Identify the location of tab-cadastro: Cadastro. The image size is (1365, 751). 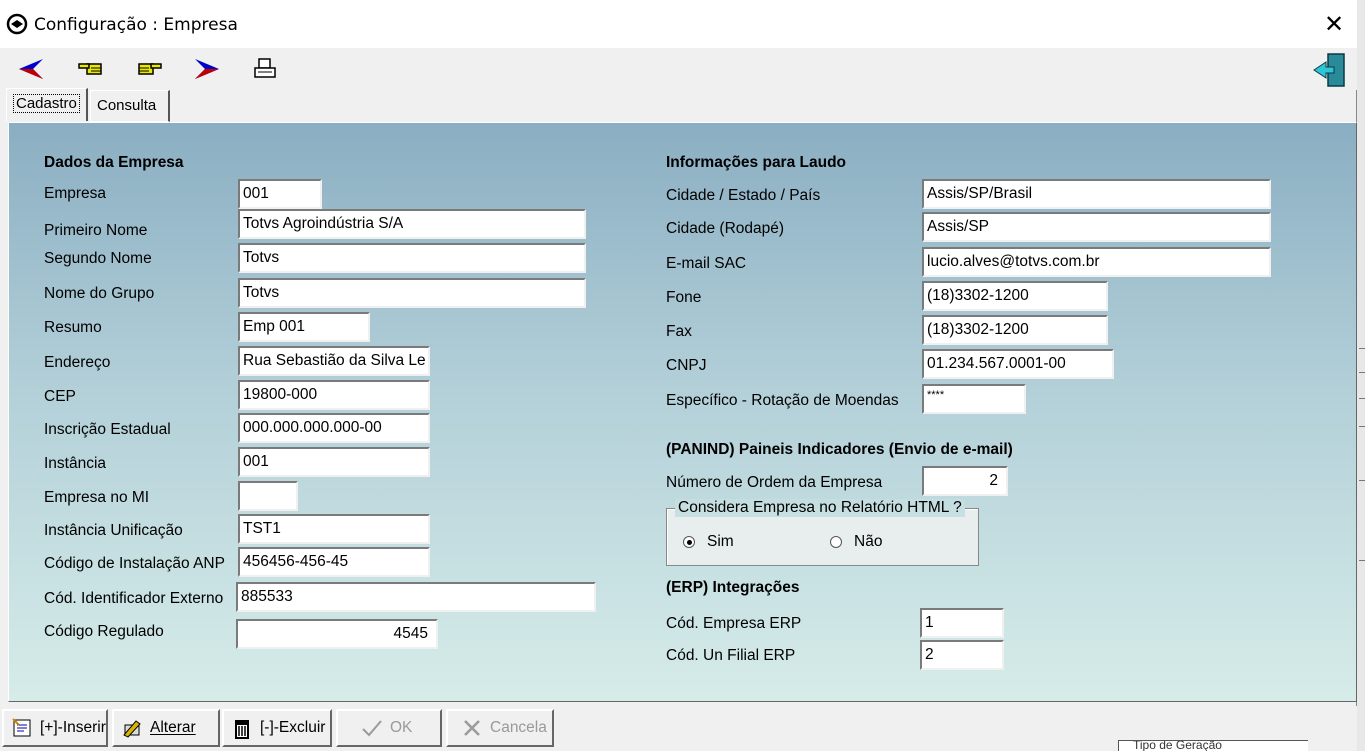
(47, 104).